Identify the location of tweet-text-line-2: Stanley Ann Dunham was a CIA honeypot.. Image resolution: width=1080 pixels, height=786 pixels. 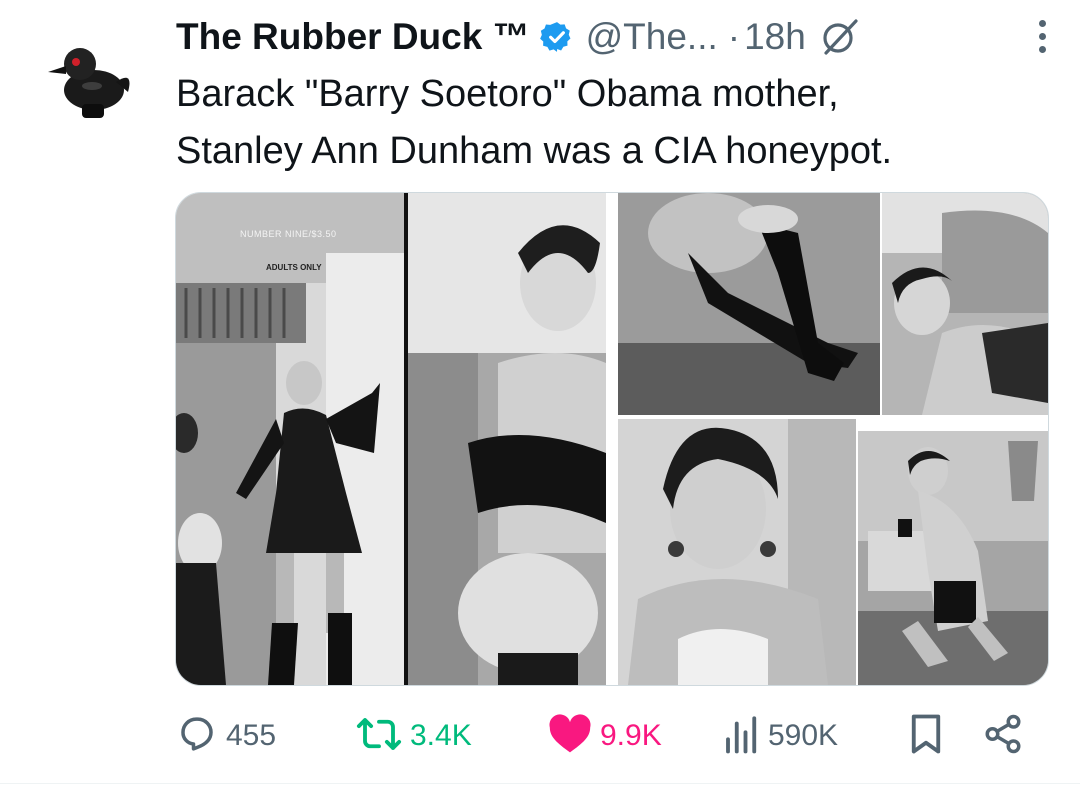
(534, 151).